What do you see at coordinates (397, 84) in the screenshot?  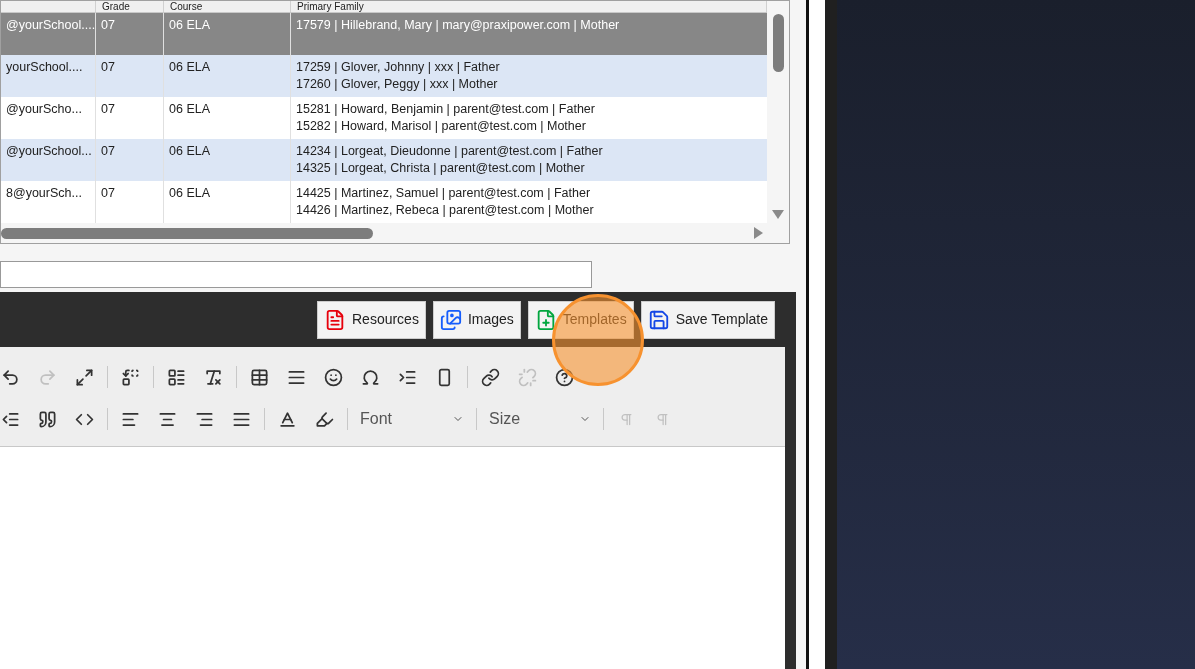 I see `family-entry: 17260 | Glover, Peggy | xxx | Mother` at bounding box center [397, 84].